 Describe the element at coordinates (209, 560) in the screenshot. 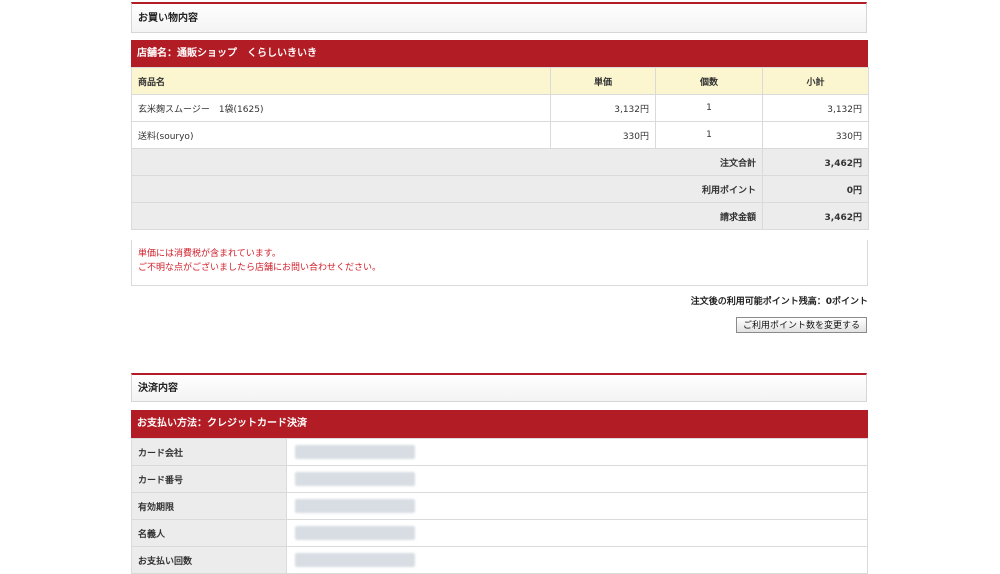

I see `installments-label: お支払い回数` at that location.